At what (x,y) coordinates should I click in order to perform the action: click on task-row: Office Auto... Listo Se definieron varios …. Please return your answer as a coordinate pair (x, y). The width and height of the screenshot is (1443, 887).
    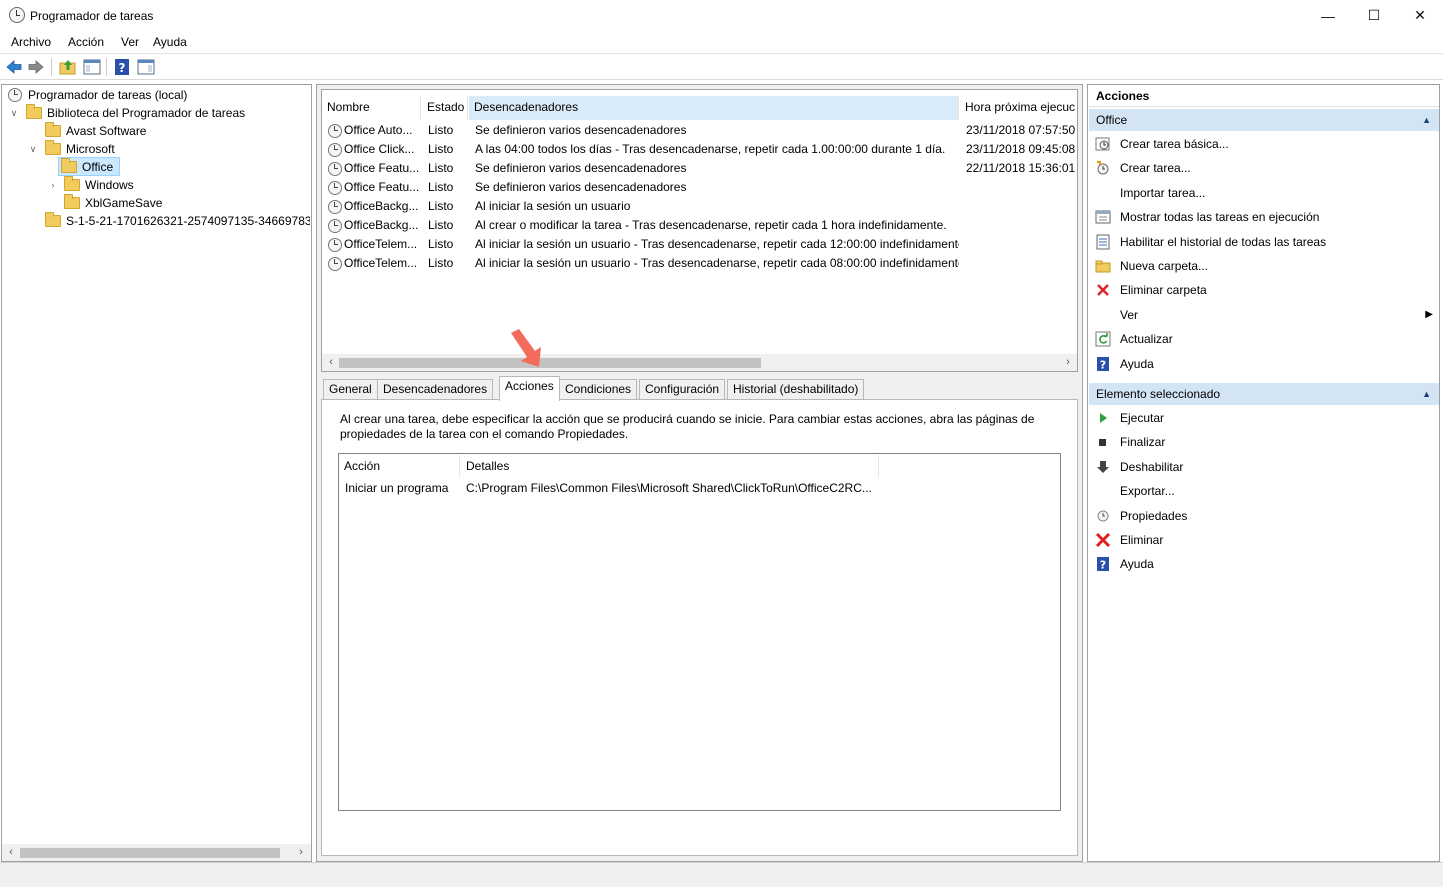
    Looking at the image, I should click on (699, 130).